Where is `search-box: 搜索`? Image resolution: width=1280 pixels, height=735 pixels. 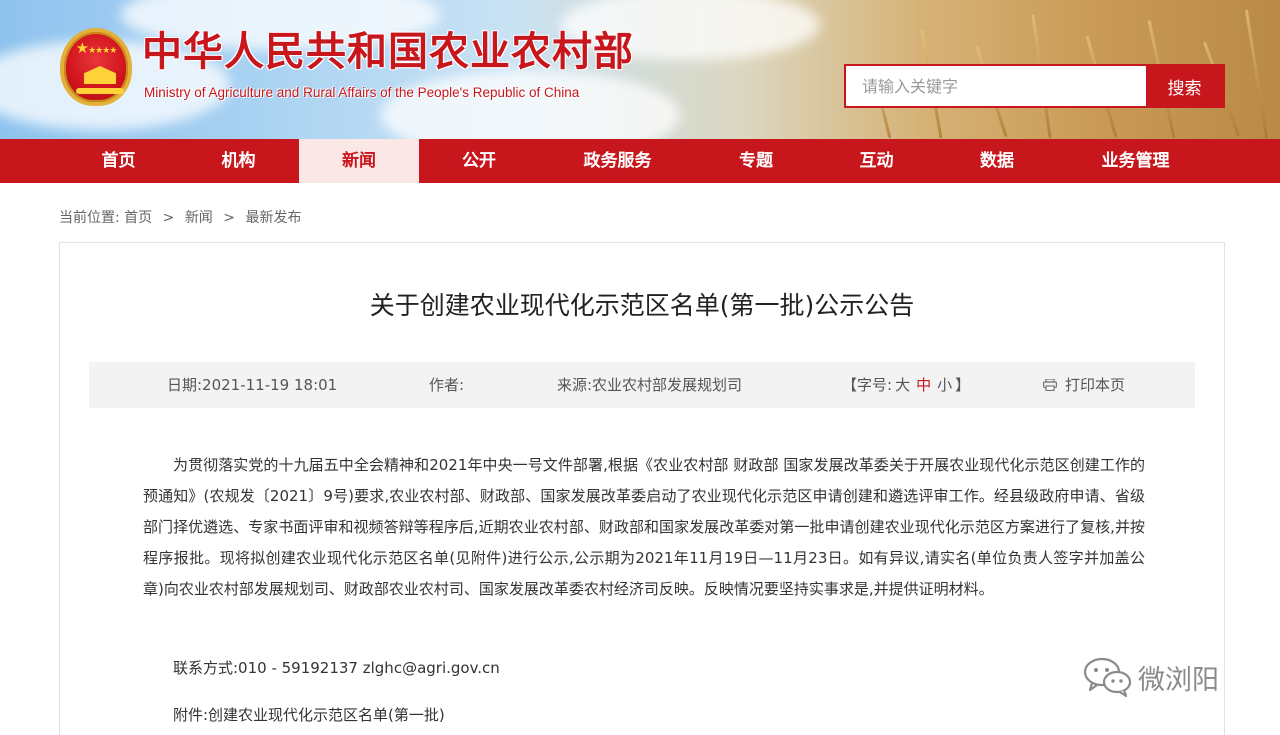 search-box: 搜索 is located at coordinates (1034, 86).